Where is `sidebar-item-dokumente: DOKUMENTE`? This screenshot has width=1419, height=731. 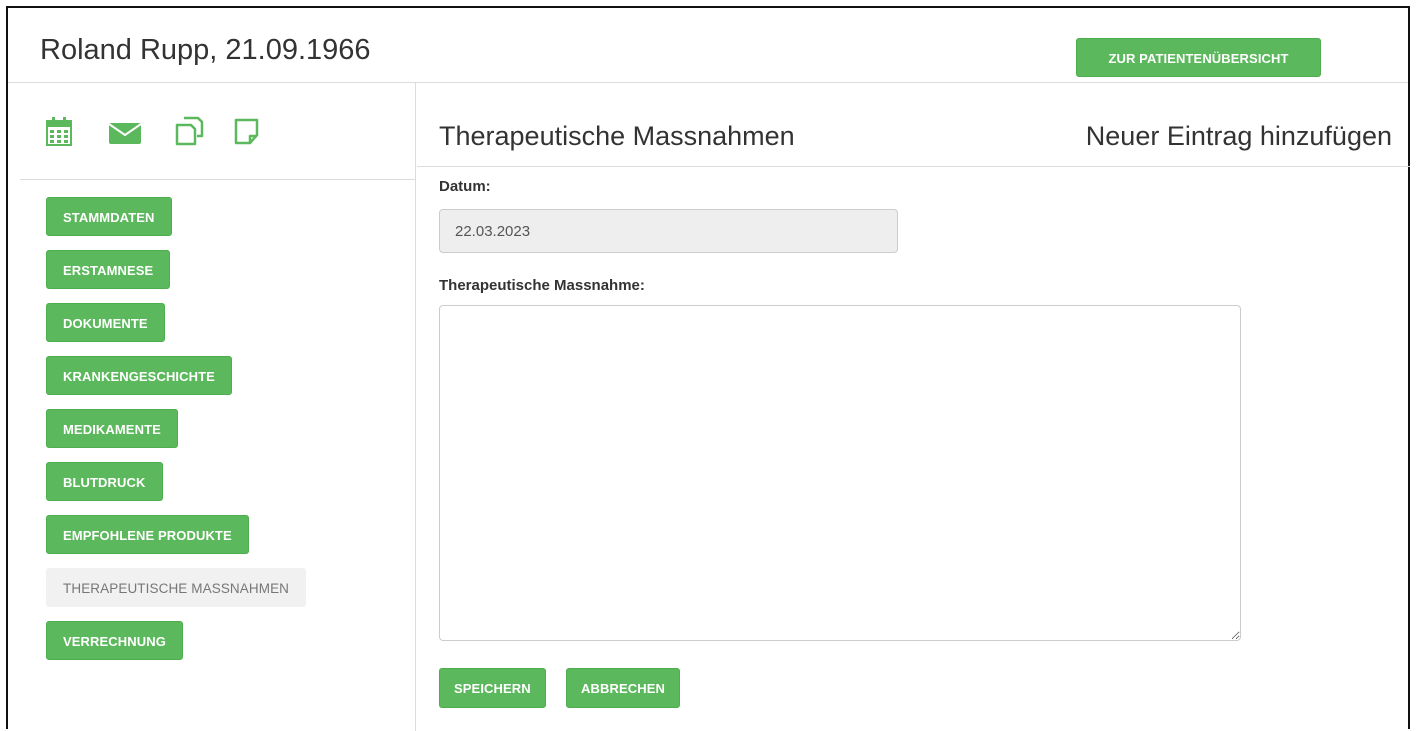 sidebar-item-dokumente: DOKUMENTE is located at coordinates (105, 322).